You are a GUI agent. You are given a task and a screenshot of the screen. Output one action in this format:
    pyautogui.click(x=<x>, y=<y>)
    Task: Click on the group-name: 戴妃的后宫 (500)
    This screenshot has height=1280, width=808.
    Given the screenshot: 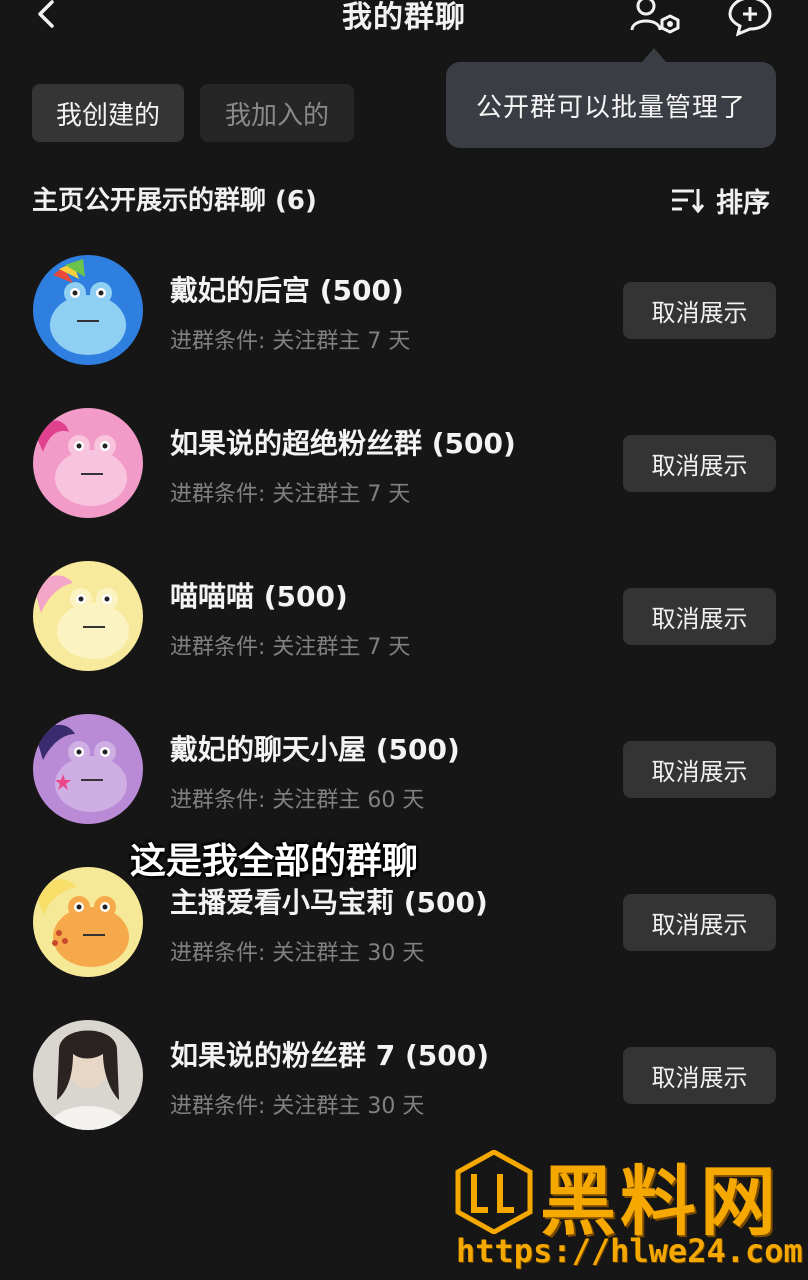 What is the action you would take?
    pyautogui.click(x=287, y=290)
    